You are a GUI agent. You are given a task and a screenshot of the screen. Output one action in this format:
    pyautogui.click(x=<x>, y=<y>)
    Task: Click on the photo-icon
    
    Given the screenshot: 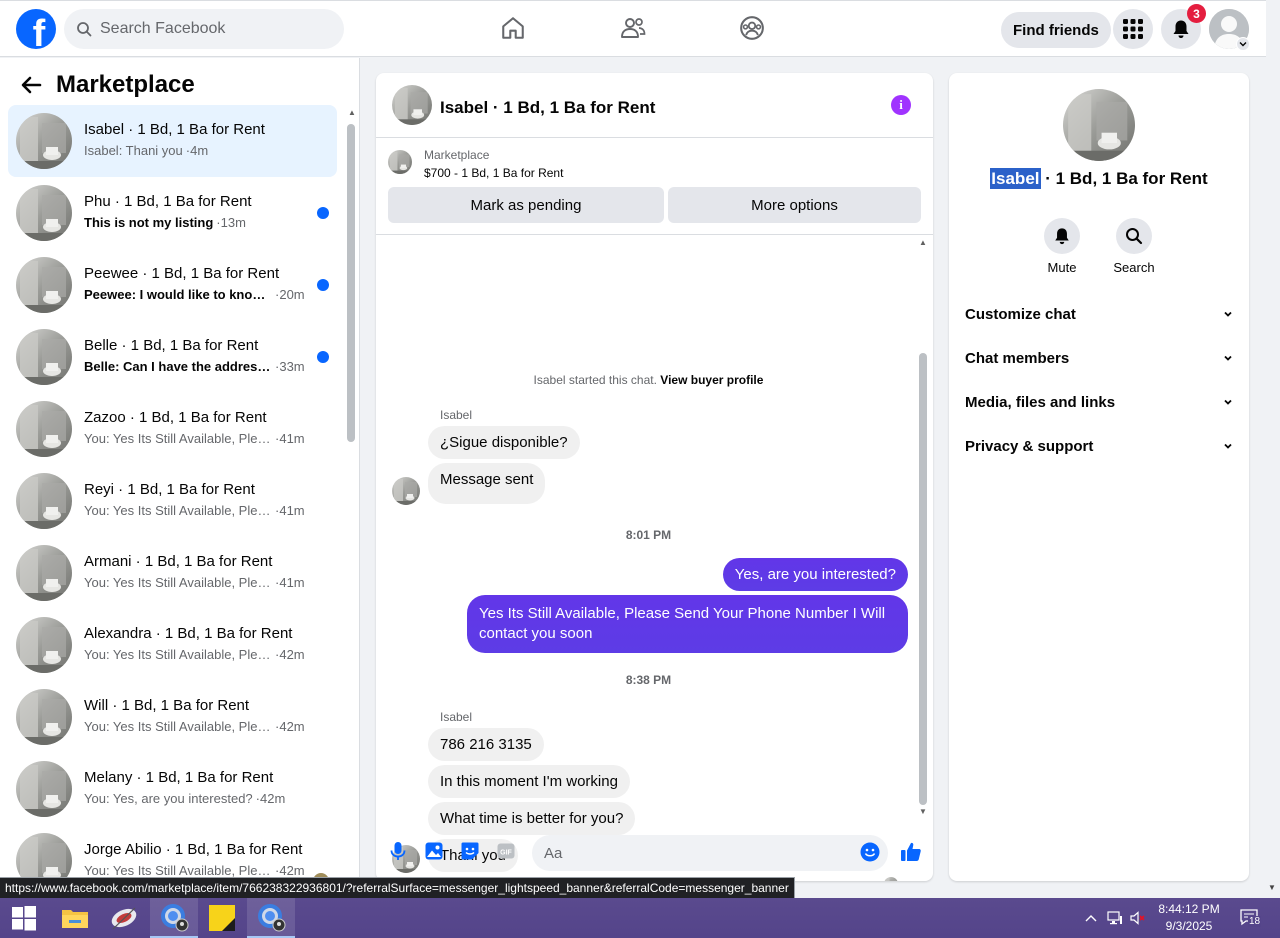 What is the action you would take?
    pyautogui.click(x=434, y=851)
    